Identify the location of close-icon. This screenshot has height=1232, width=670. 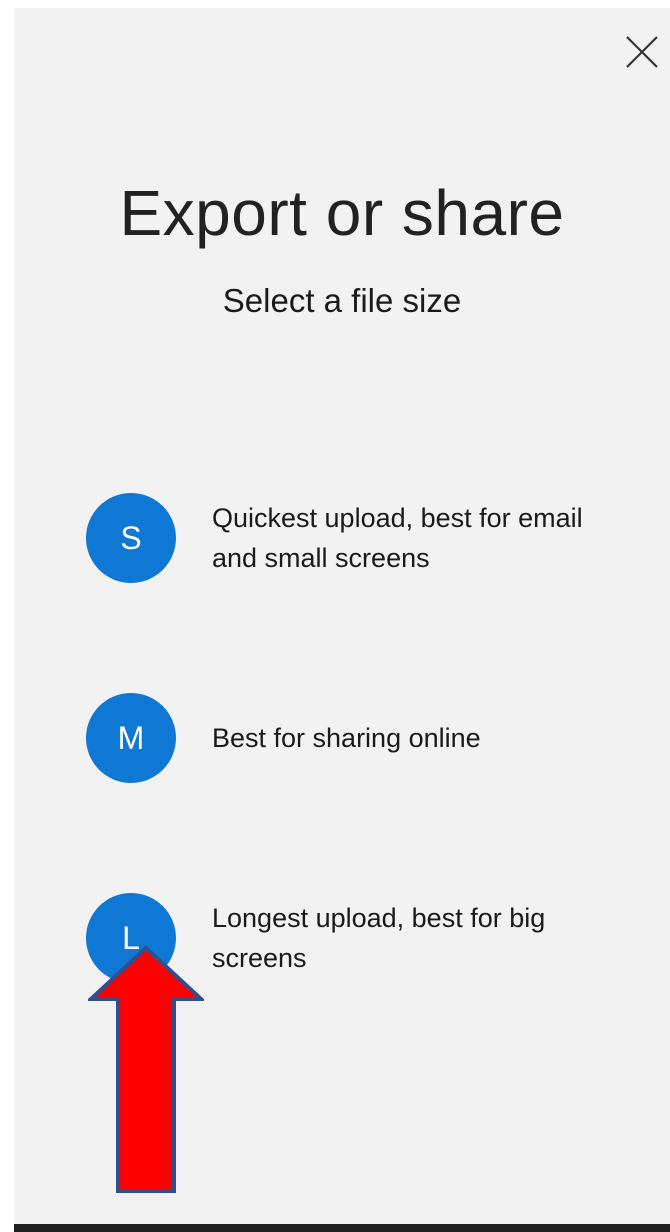
(642, 52).